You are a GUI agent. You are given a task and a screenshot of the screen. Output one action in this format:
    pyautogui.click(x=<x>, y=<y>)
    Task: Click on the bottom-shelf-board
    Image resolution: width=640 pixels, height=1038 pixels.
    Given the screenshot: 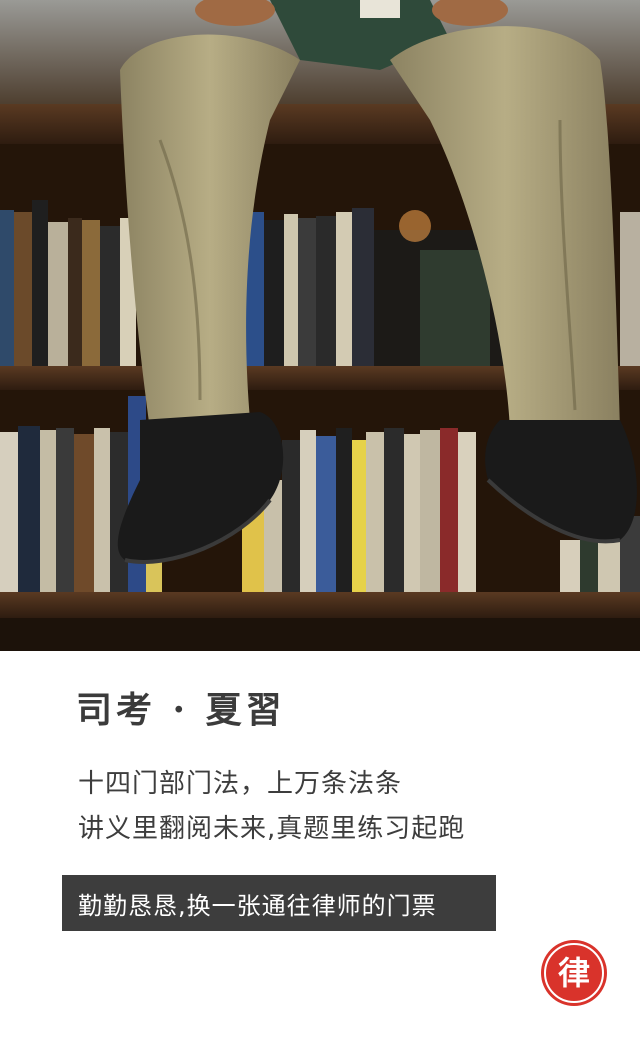 What is the action you would take?
    pyautogui.click(x=320, y=605)
    